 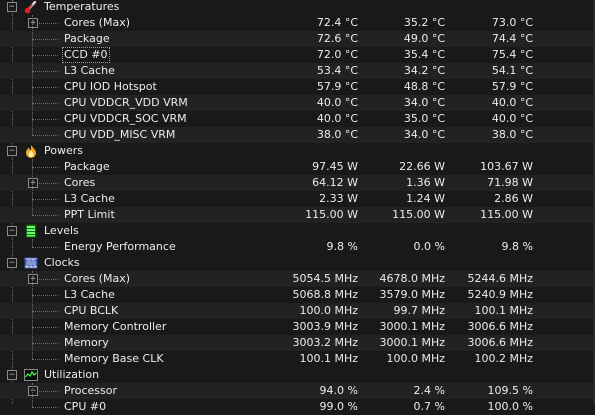 I want to click on sensor-row: L3 Cache 5068.8 MHz 3579.0 MHz 5240.9 MHz, so click(x=297, y=295).